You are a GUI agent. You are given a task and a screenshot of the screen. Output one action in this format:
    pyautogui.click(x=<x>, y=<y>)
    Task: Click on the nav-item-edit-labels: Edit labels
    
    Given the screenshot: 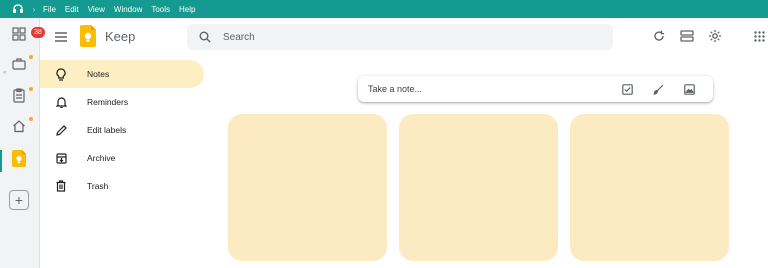 What is the action you would take?
    pyautogui.click(x=125, y=130)
    